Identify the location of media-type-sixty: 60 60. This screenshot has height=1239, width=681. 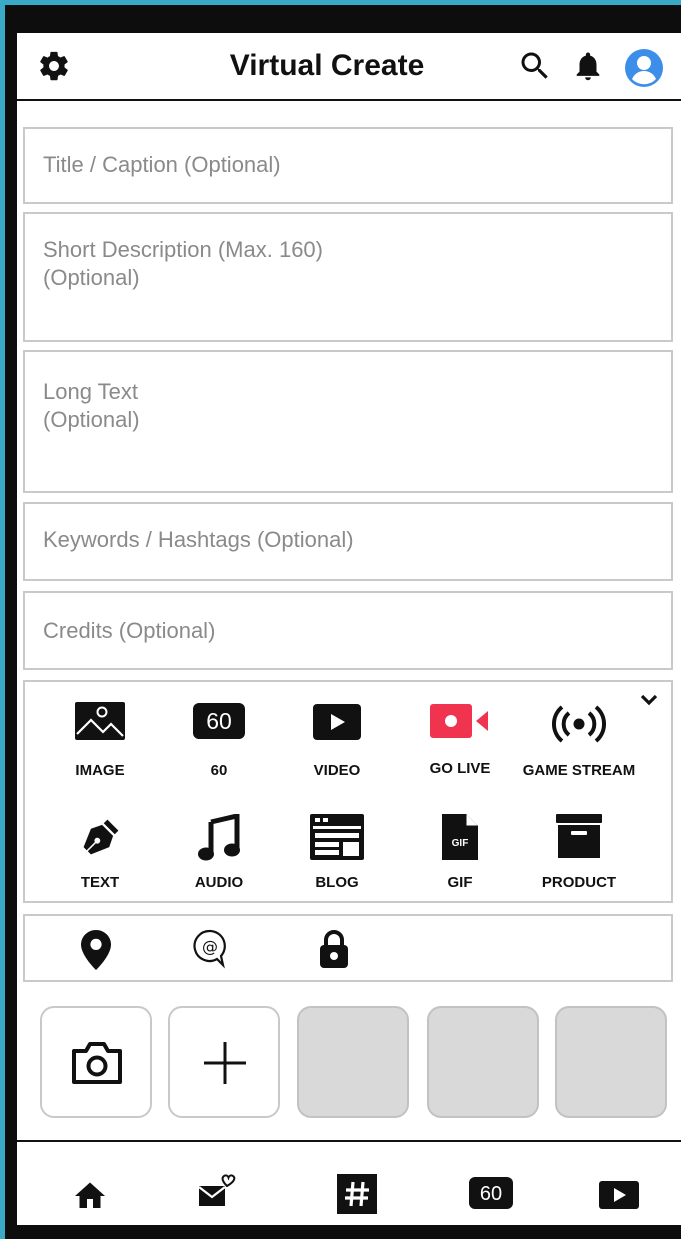
(219, 747).